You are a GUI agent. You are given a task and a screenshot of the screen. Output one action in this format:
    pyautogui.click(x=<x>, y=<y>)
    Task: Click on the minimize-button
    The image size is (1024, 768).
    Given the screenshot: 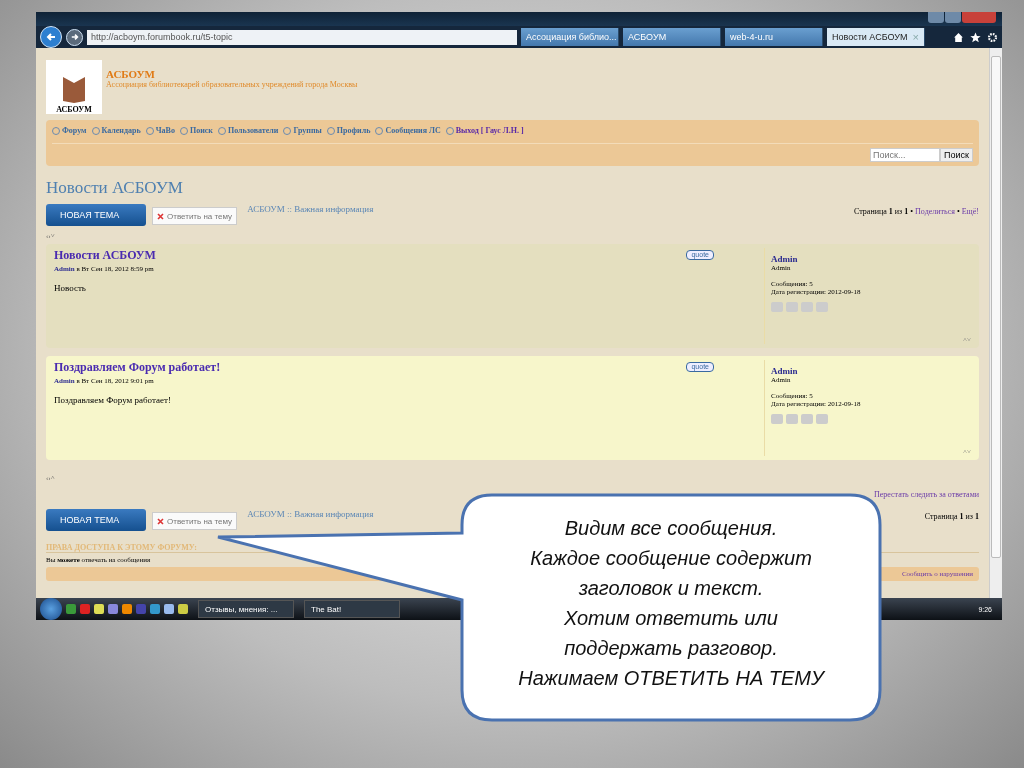 What is the action you would take?
    pyautogui.click(x=936, y=17)
    